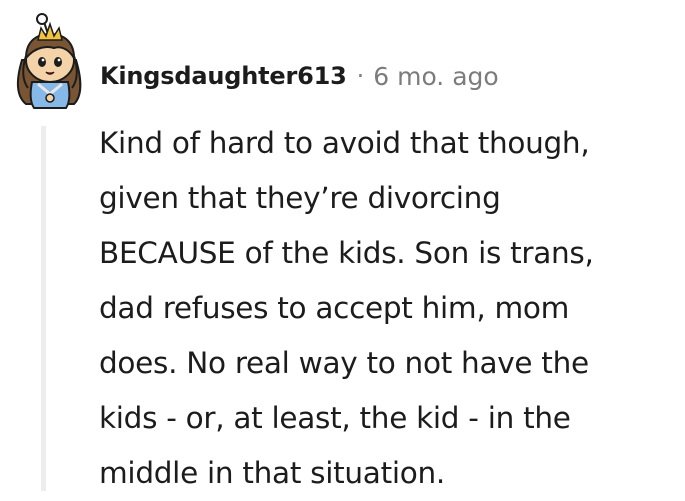  I want to click on comment-line: Kind of hard to avoid that though,, so click(344, 143).